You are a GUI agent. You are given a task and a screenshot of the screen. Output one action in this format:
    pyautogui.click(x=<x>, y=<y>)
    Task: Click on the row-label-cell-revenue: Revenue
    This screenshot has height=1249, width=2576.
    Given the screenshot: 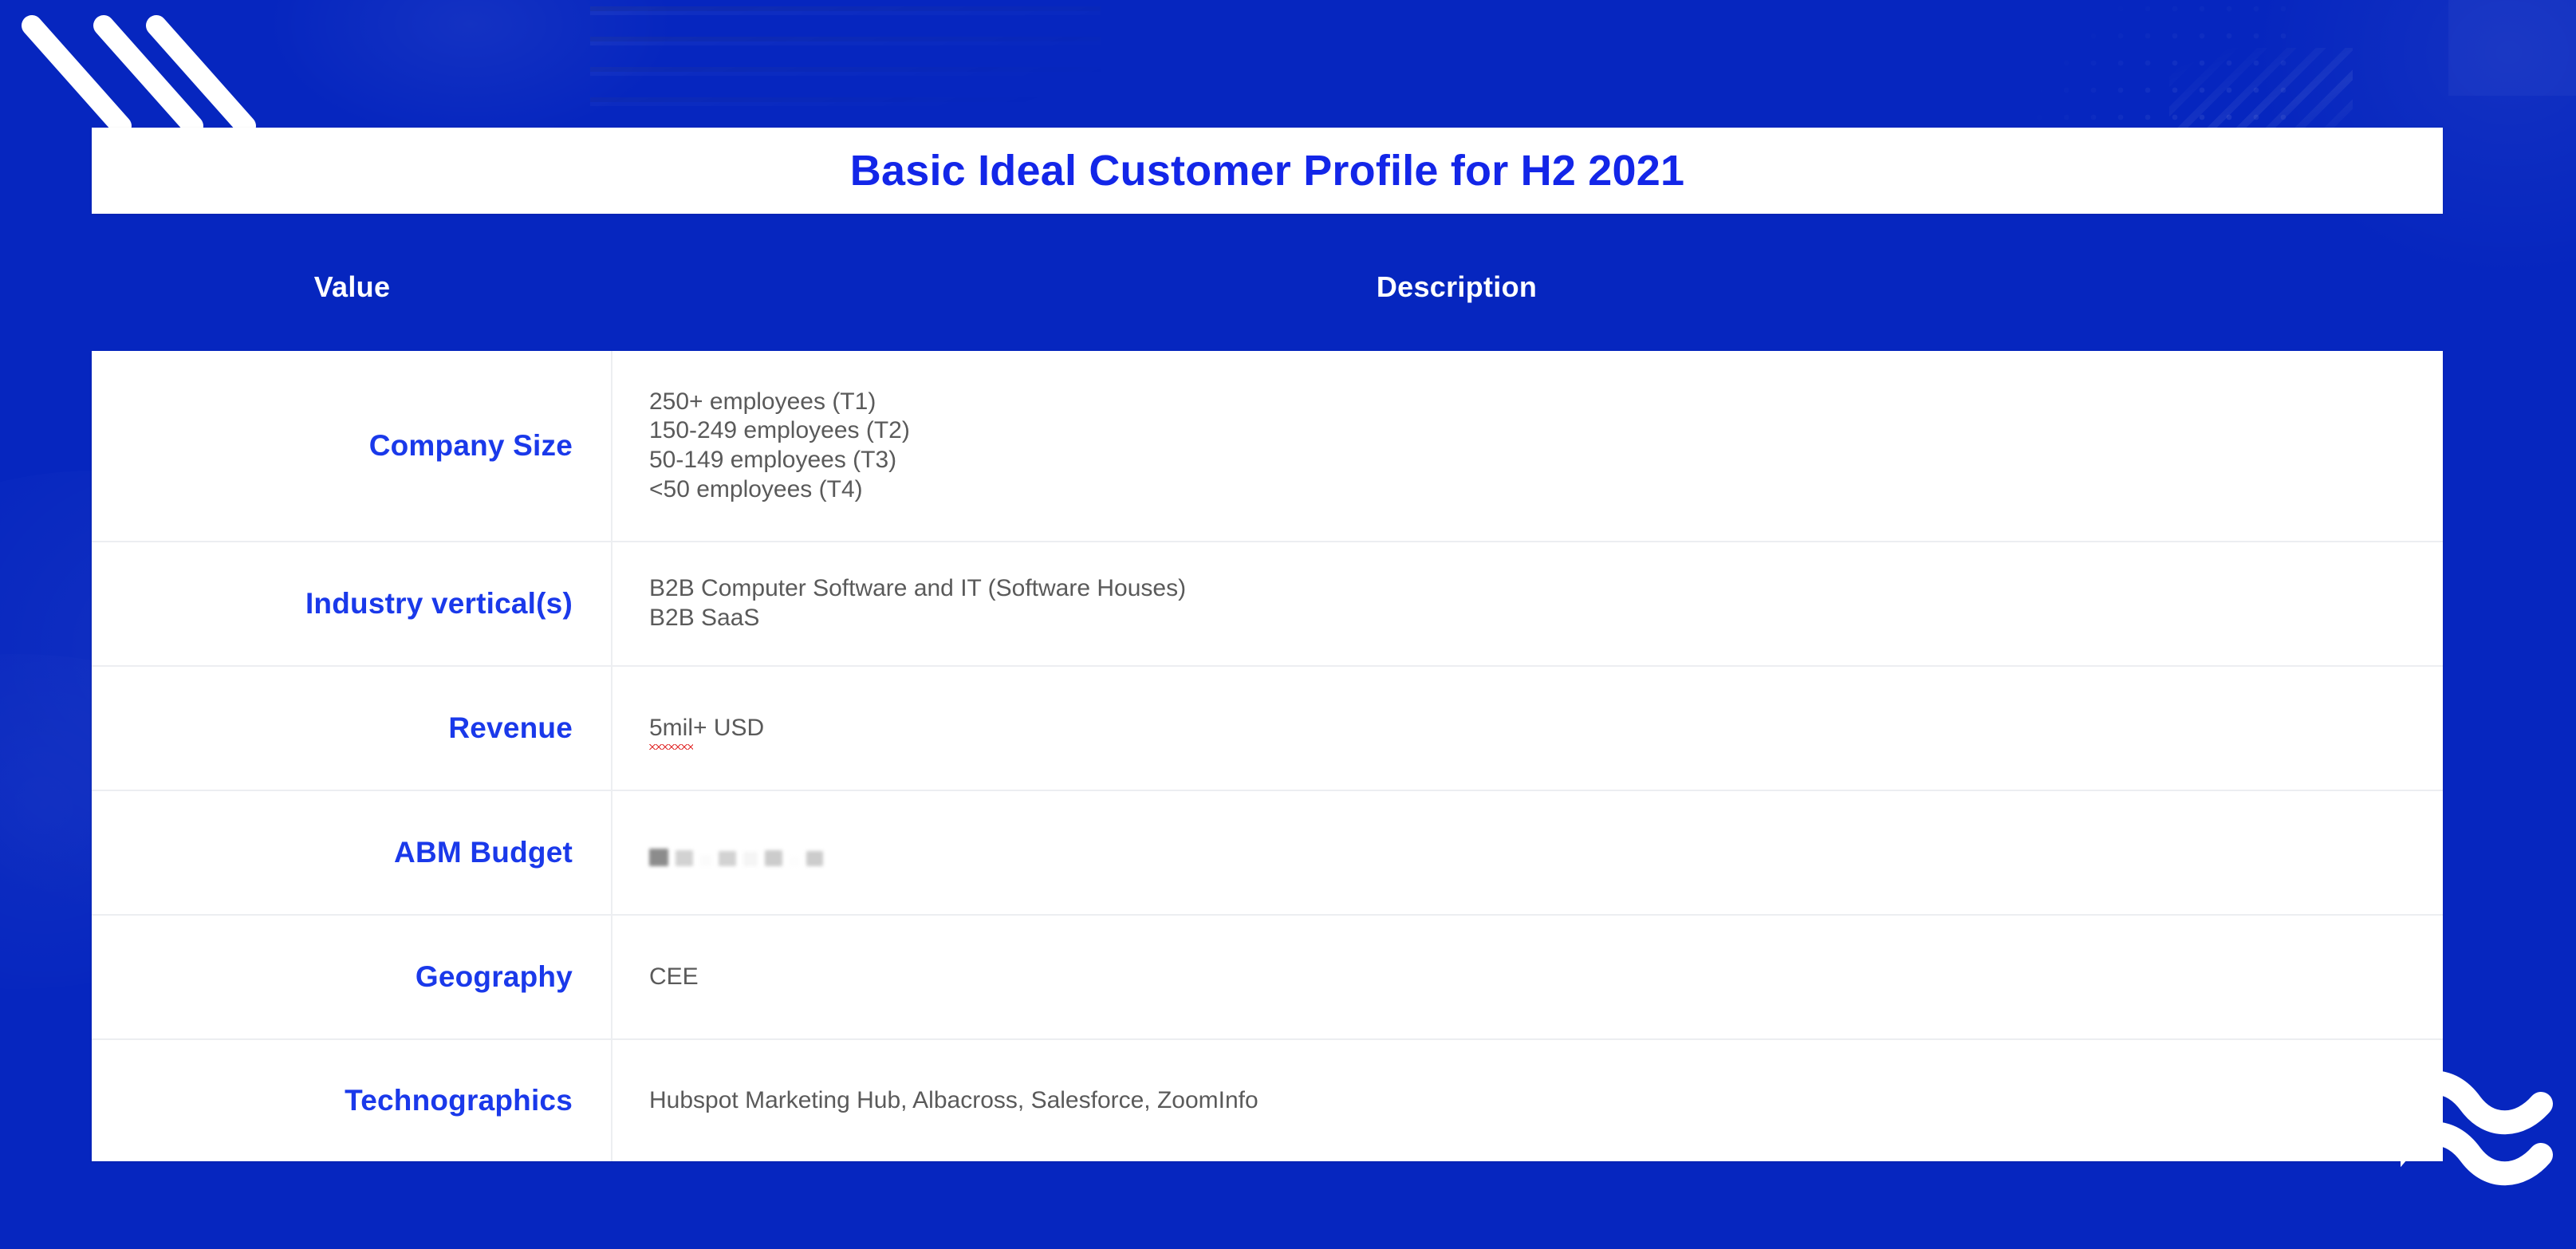 What is the action you would take?
    pyautogui.click(x=352, y=729)
    